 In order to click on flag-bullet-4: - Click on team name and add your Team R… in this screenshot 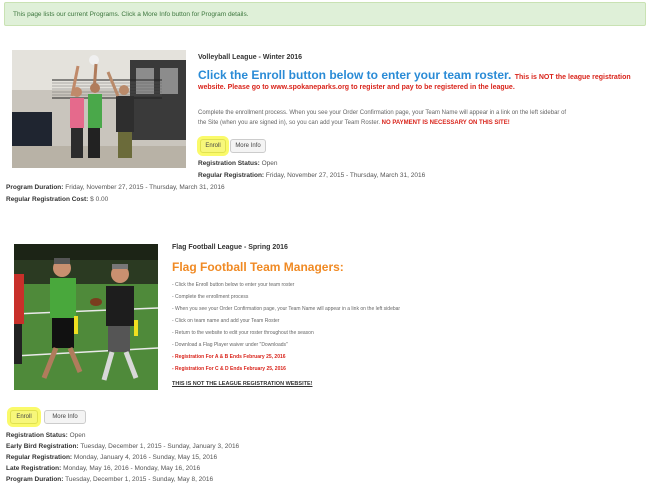, I will do `click(226, 321)`.